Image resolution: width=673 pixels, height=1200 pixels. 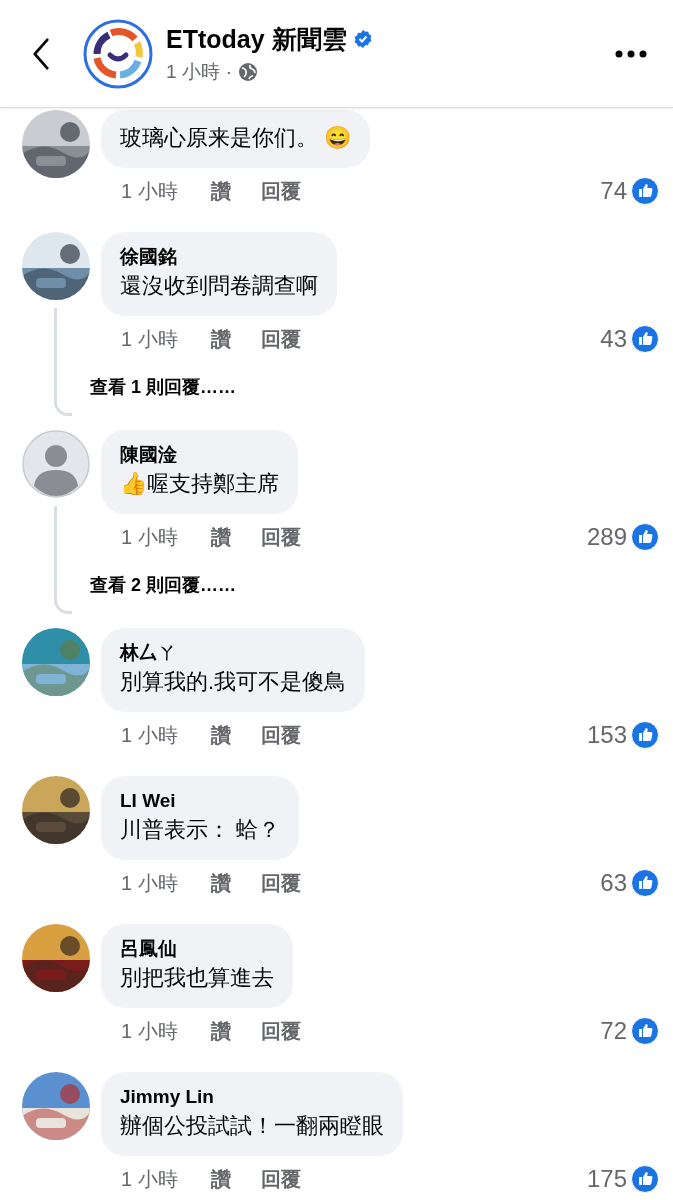 I want to click on like-count: 43, so click(x=613, y=339).